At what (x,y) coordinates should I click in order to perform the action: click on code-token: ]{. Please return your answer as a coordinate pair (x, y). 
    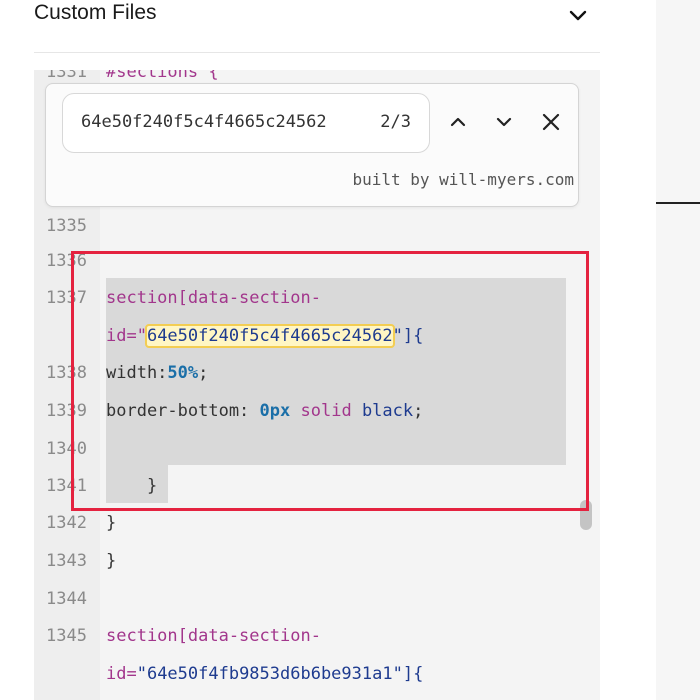
    Looking at the image, I should click on (413, 674).